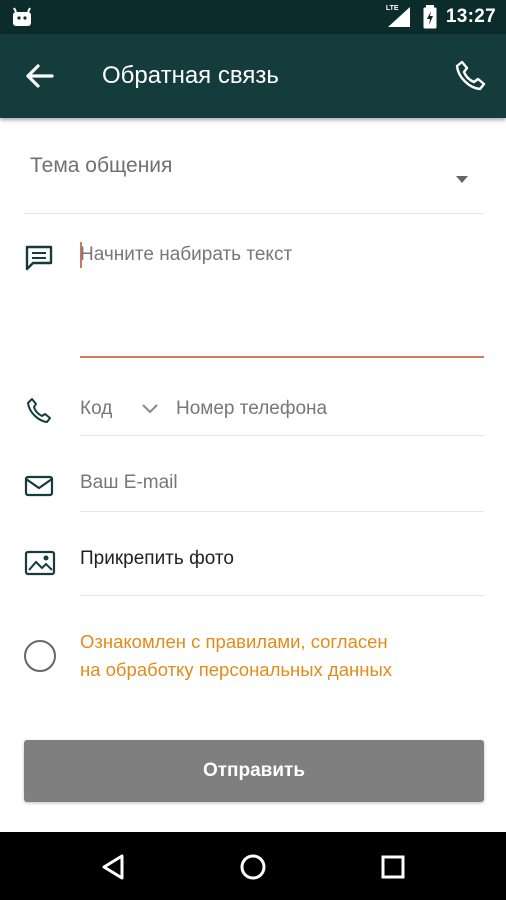 The height and width of the screenshot is (900, 506). I want to click on submit-button: Отправить, so click(254, 771).